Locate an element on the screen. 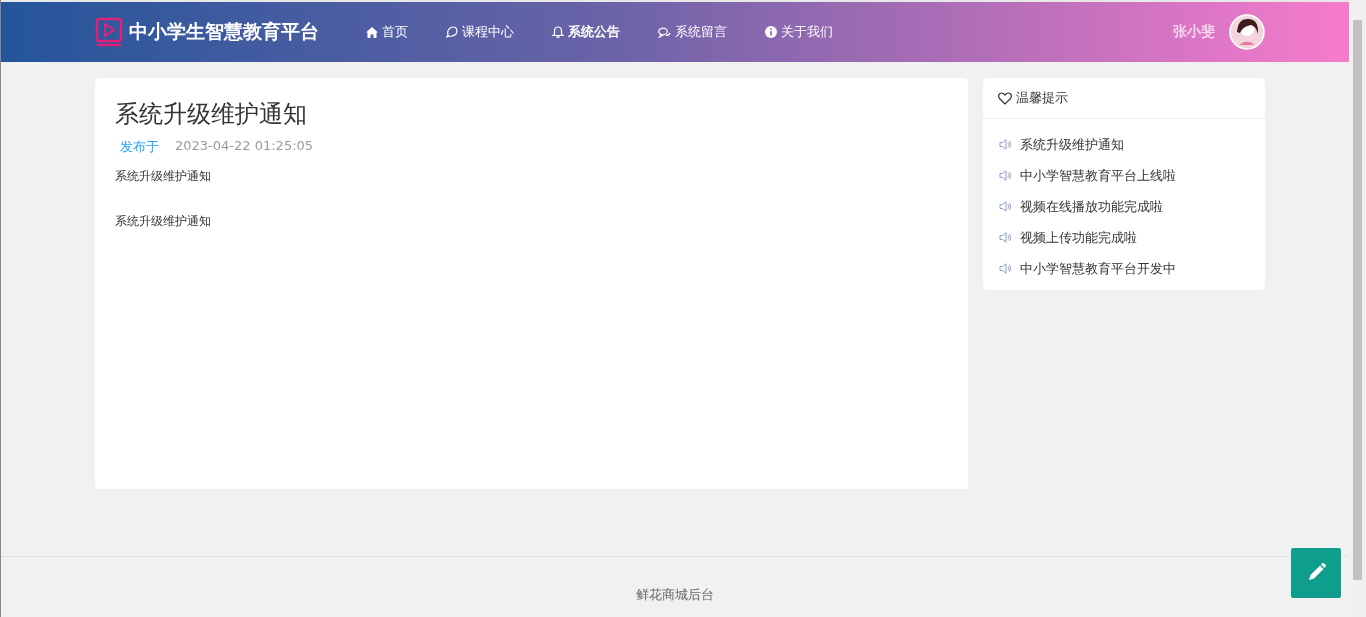 This screenshot has width=1366, height=617. nav-link: 首页 is located at coordinates (387, 32).